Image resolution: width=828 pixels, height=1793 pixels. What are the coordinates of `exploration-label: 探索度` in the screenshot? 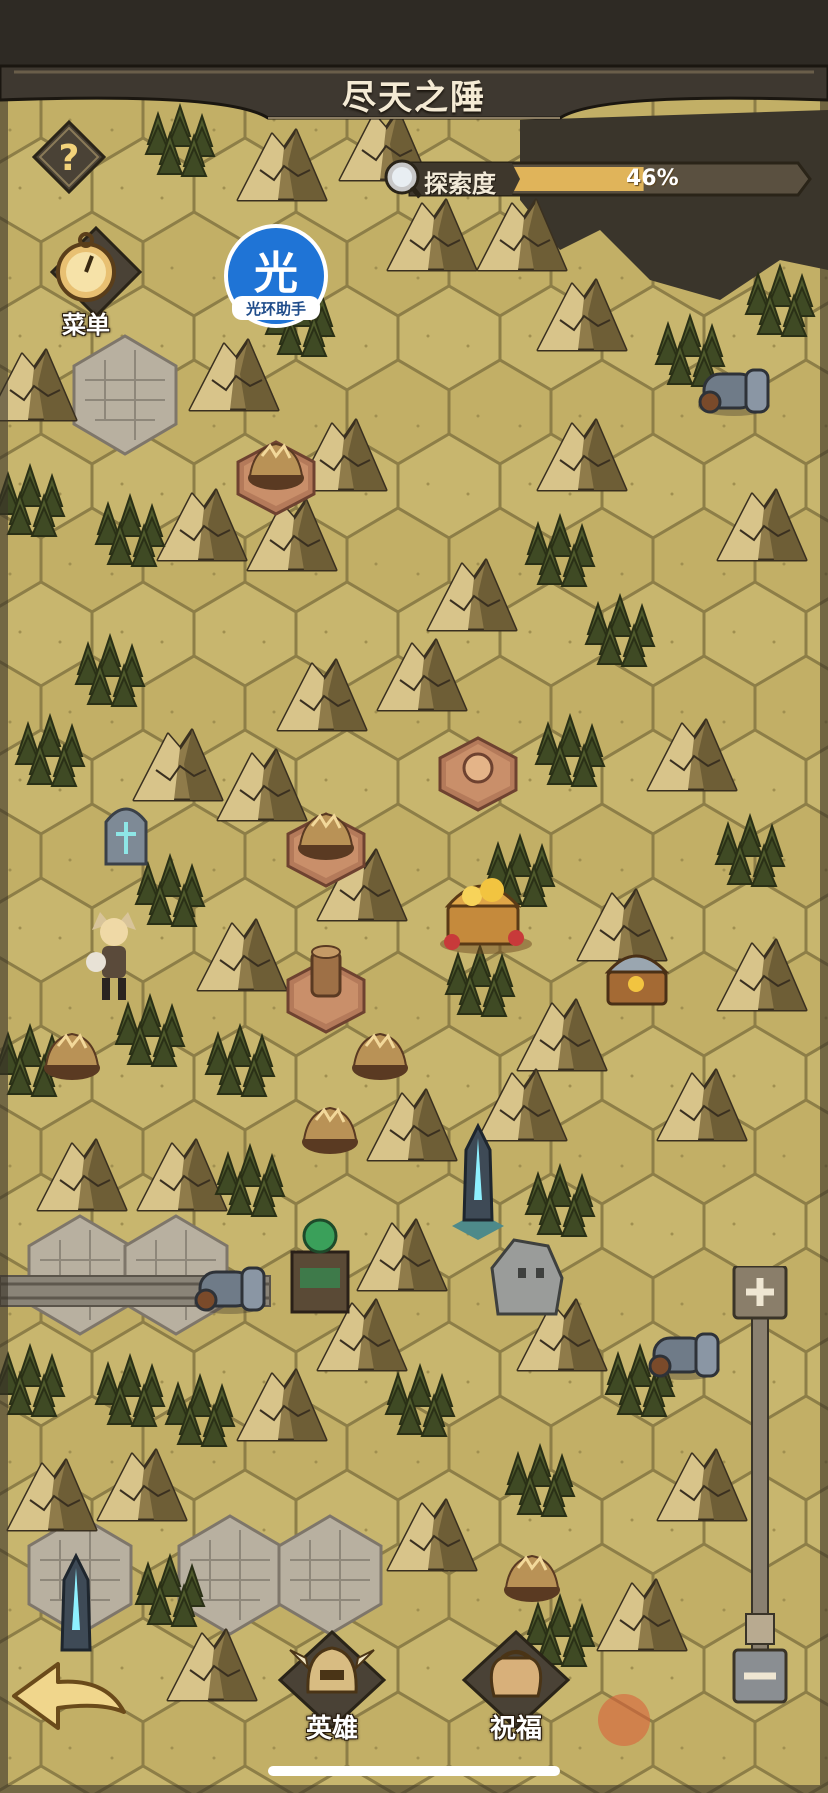 It's located at (460, 184).